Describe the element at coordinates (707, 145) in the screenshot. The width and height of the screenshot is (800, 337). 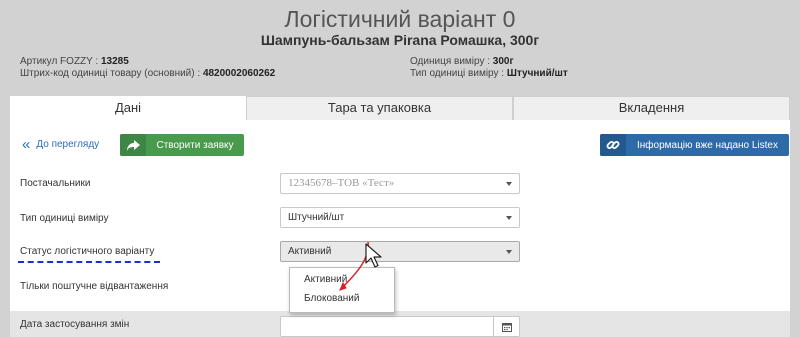
I see `listex-info-label: Інформацію вже надано Listex` at that location.